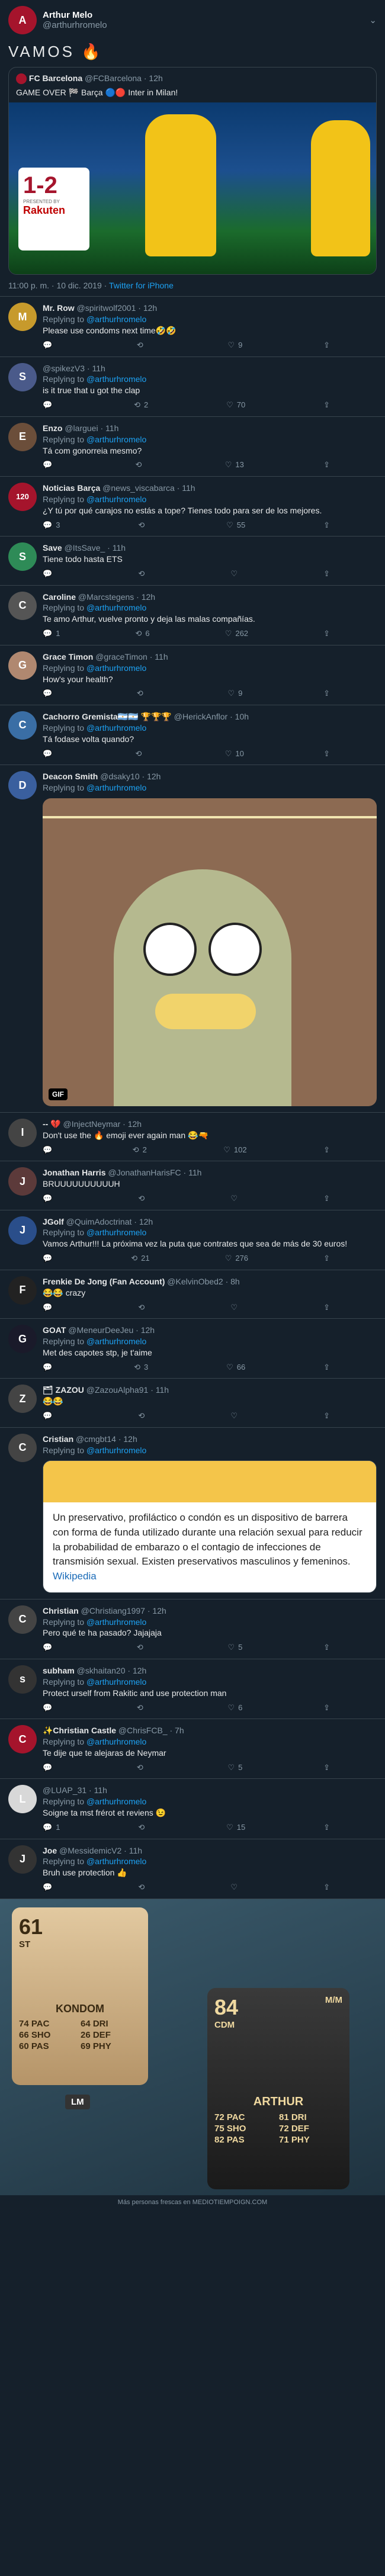 The height and width of the screenshot is (2576, 385). What do you see at coordinates (74, 1172) in the screenshot?
I see `reply-author-name: Jonathan Harris` at bounding box center [74, 1172].